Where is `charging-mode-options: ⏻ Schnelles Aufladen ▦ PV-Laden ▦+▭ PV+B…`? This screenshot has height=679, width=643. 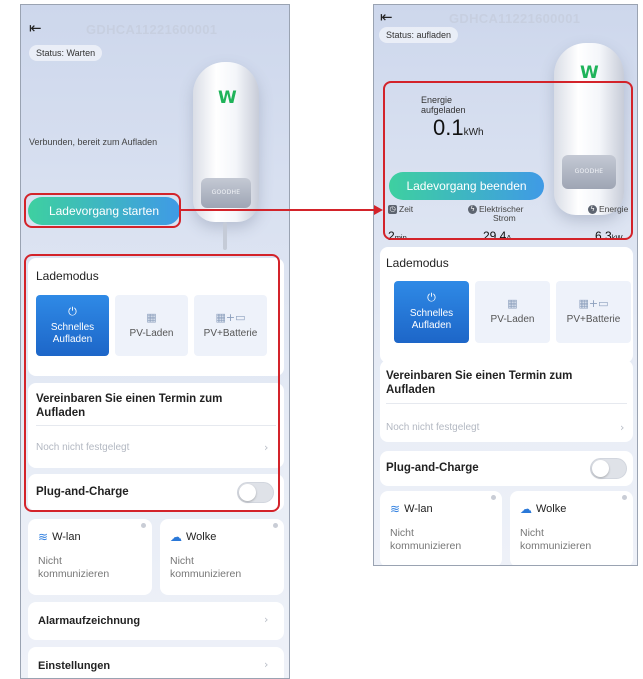
charging-mode-options: ⏻ Schnelles Aufladen ▦ PV-Laden ▦+▭ PV+B… is located at coordinates (512, 312).